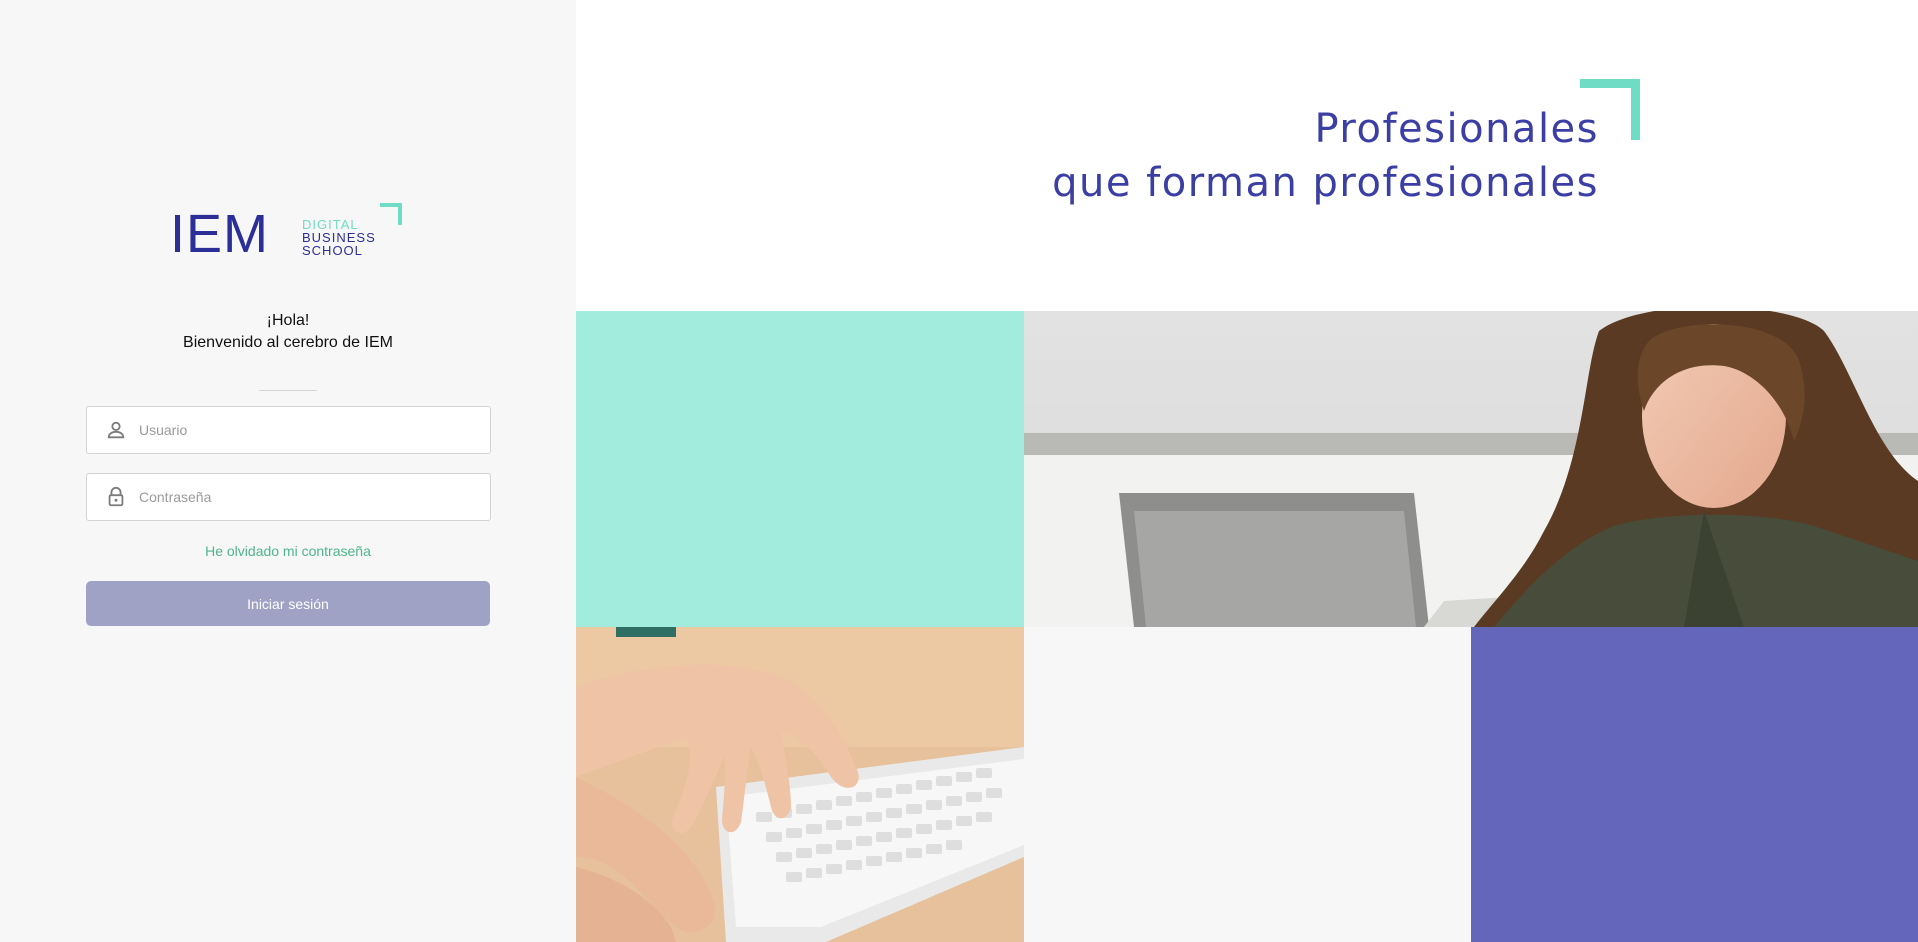 This screenshot has width=1918, height=942. I want to click on login-button: Iniciar sesión, so click(288, 603).